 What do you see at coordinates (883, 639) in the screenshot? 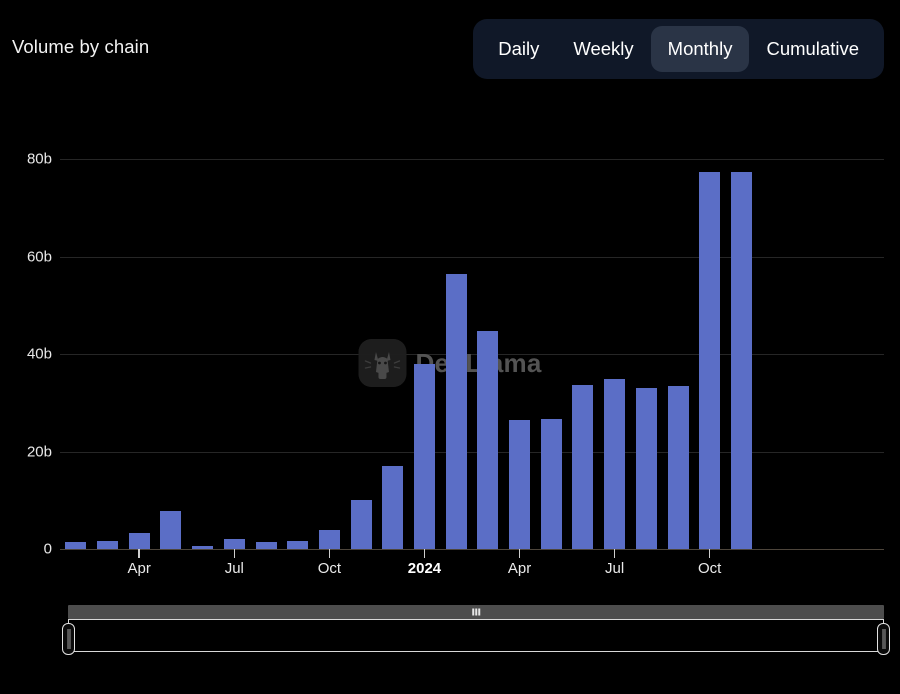
I see `slider-handle-right-icon` at bounding box center [883, 639].